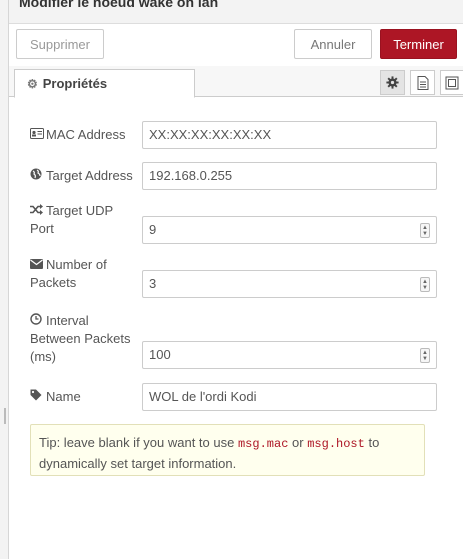 The image size is (463, 559). I want to click on gear-icon, so click(392, 82).